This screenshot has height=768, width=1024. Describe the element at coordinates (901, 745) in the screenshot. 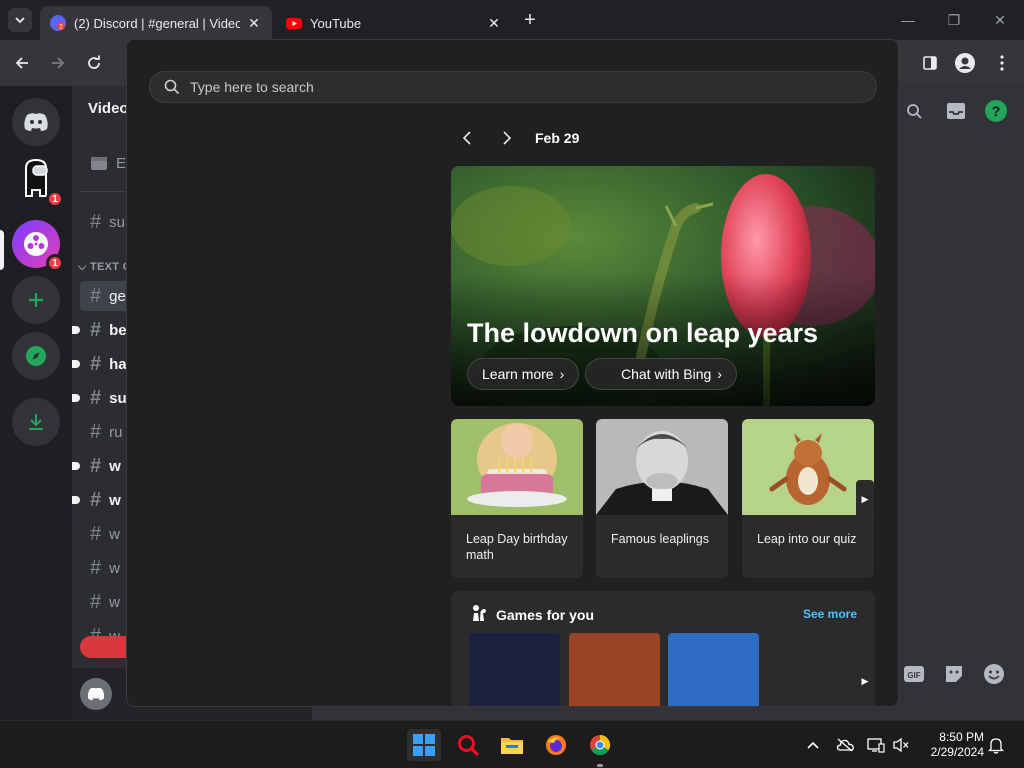

I see `volume-muted-icon` at that location.